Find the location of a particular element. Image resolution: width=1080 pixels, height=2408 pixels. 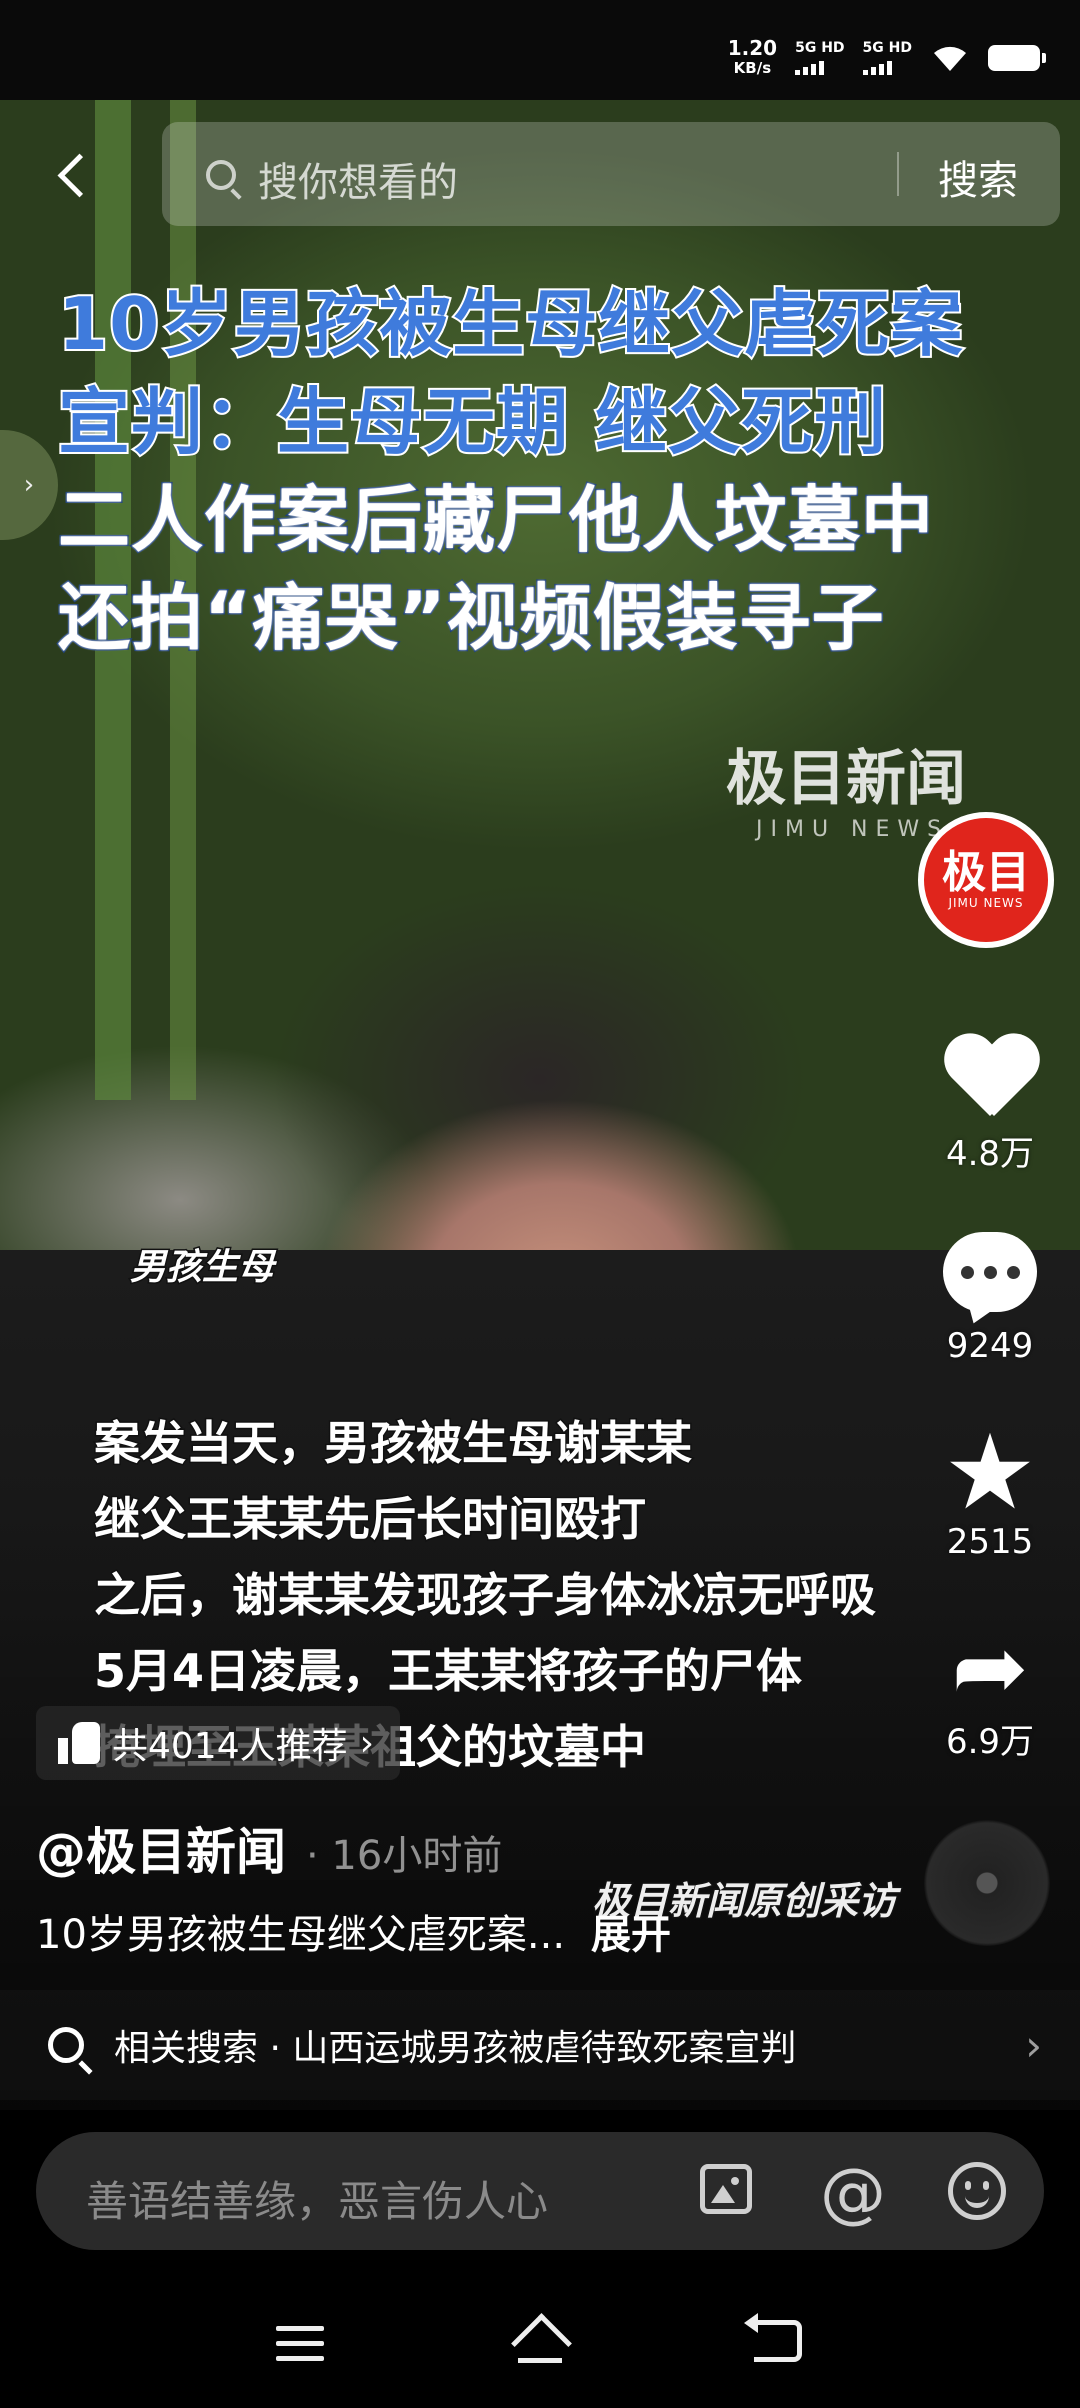

share-icon: ➦ is located at coordinates (990, 1667).